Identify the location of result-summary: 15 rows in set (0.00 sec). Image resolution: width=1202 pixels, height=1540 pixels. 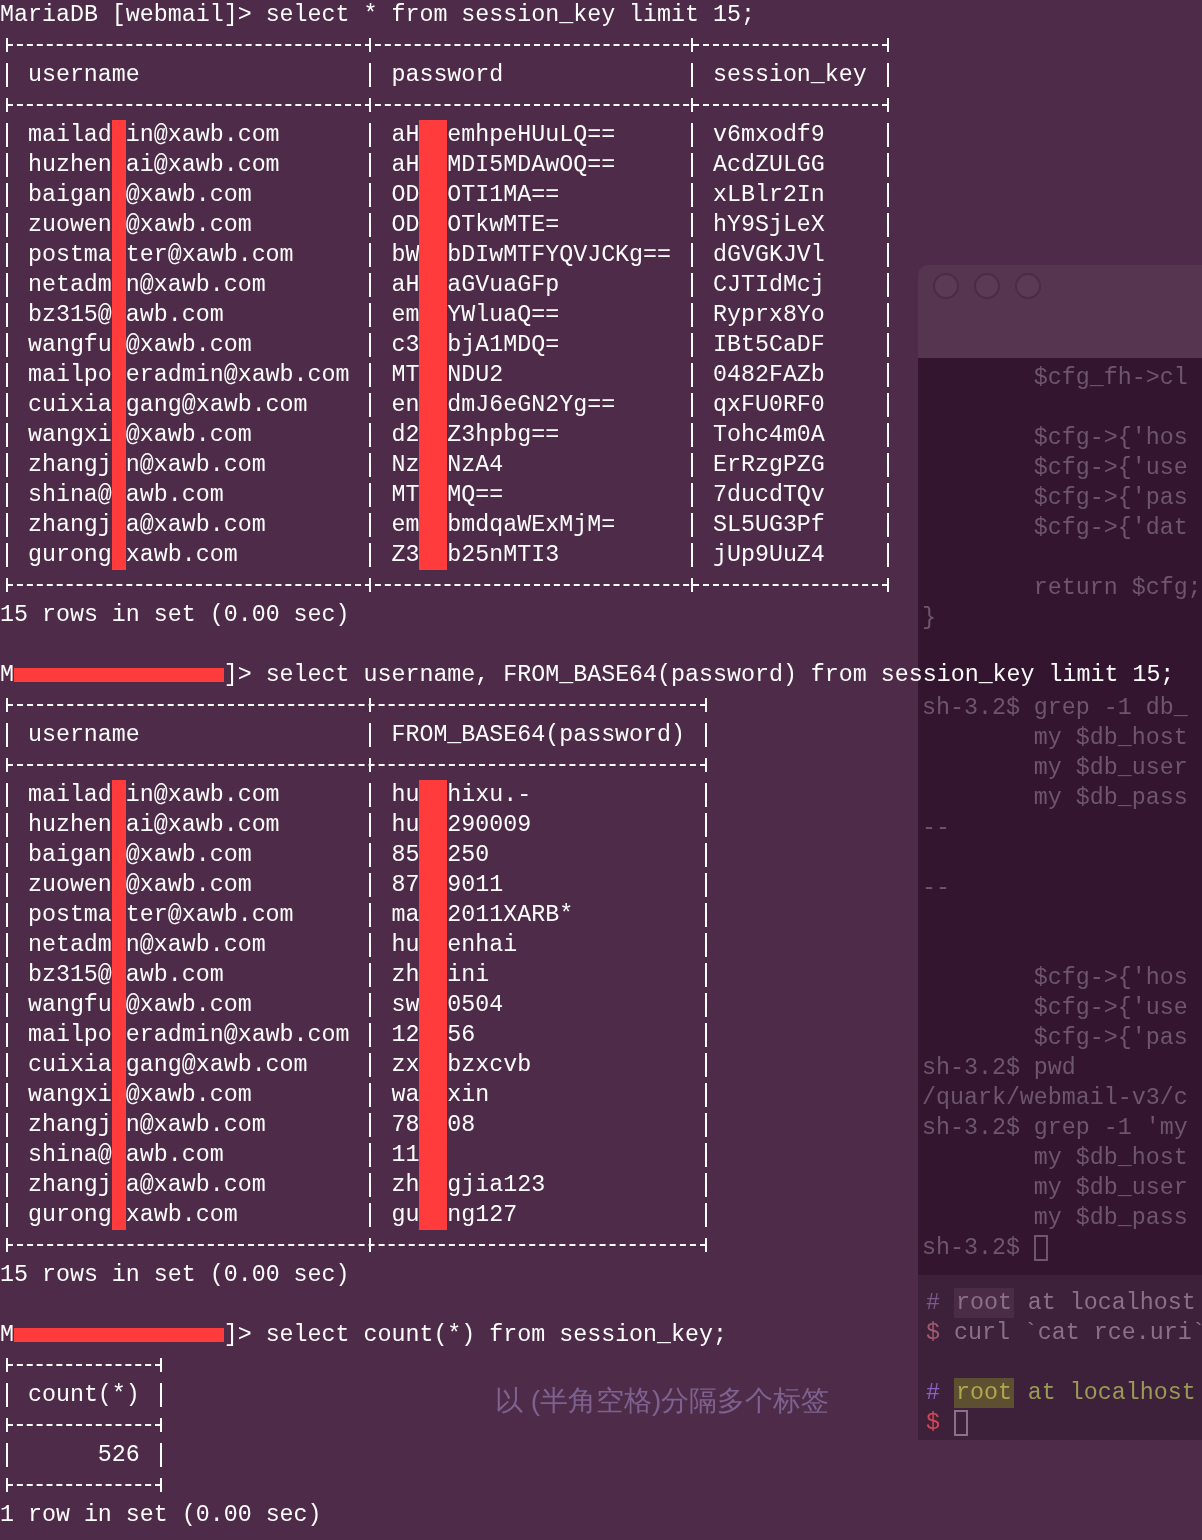
(175, 1275).